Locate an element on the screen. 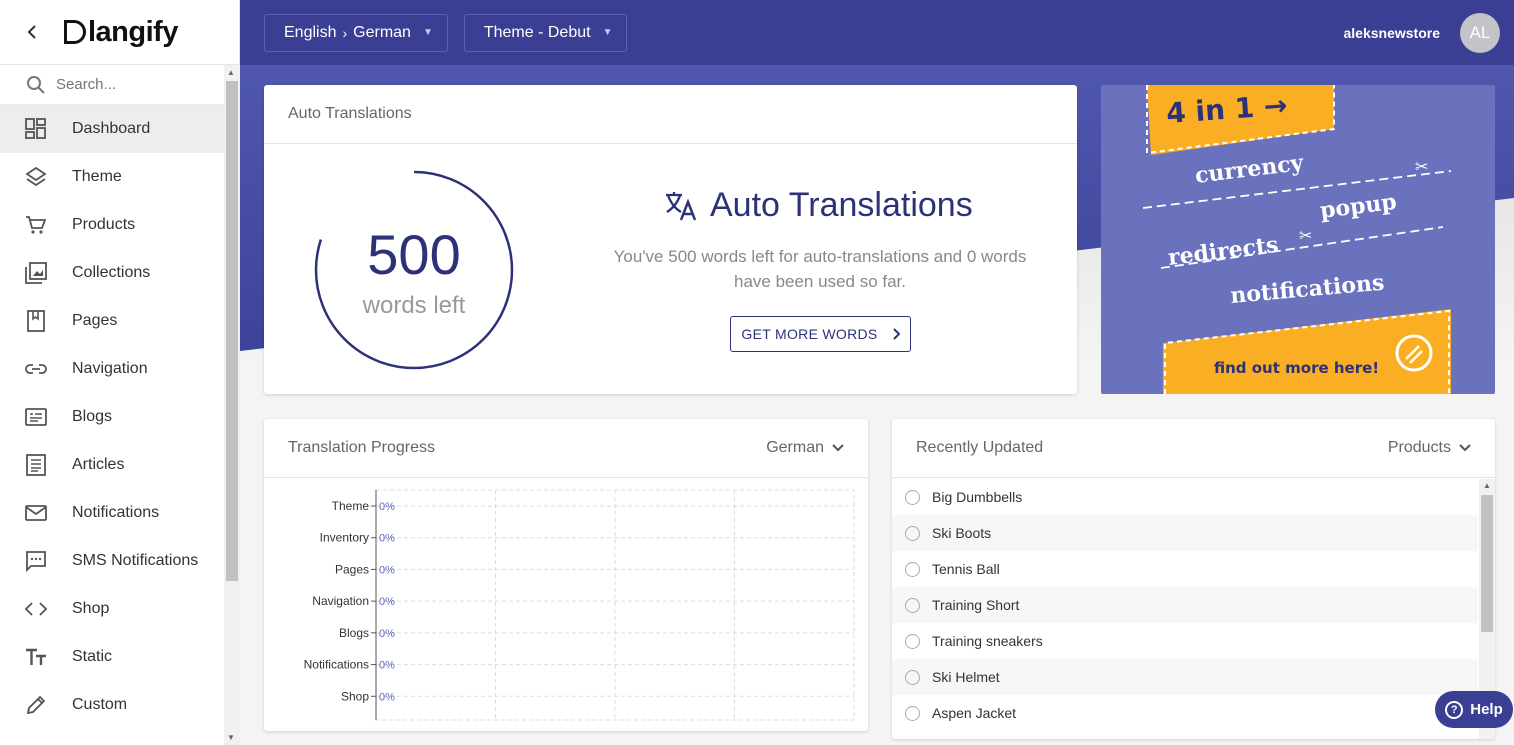 The height and width of the screenshot is (745, 1514). sidebar-item-theme: Theme is located at coordinates (112, 177).